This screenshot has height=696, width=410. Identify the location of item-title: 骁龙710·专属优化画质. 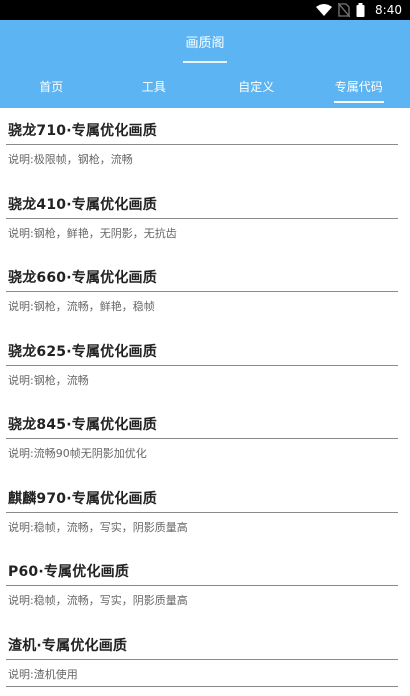
(82, 130).